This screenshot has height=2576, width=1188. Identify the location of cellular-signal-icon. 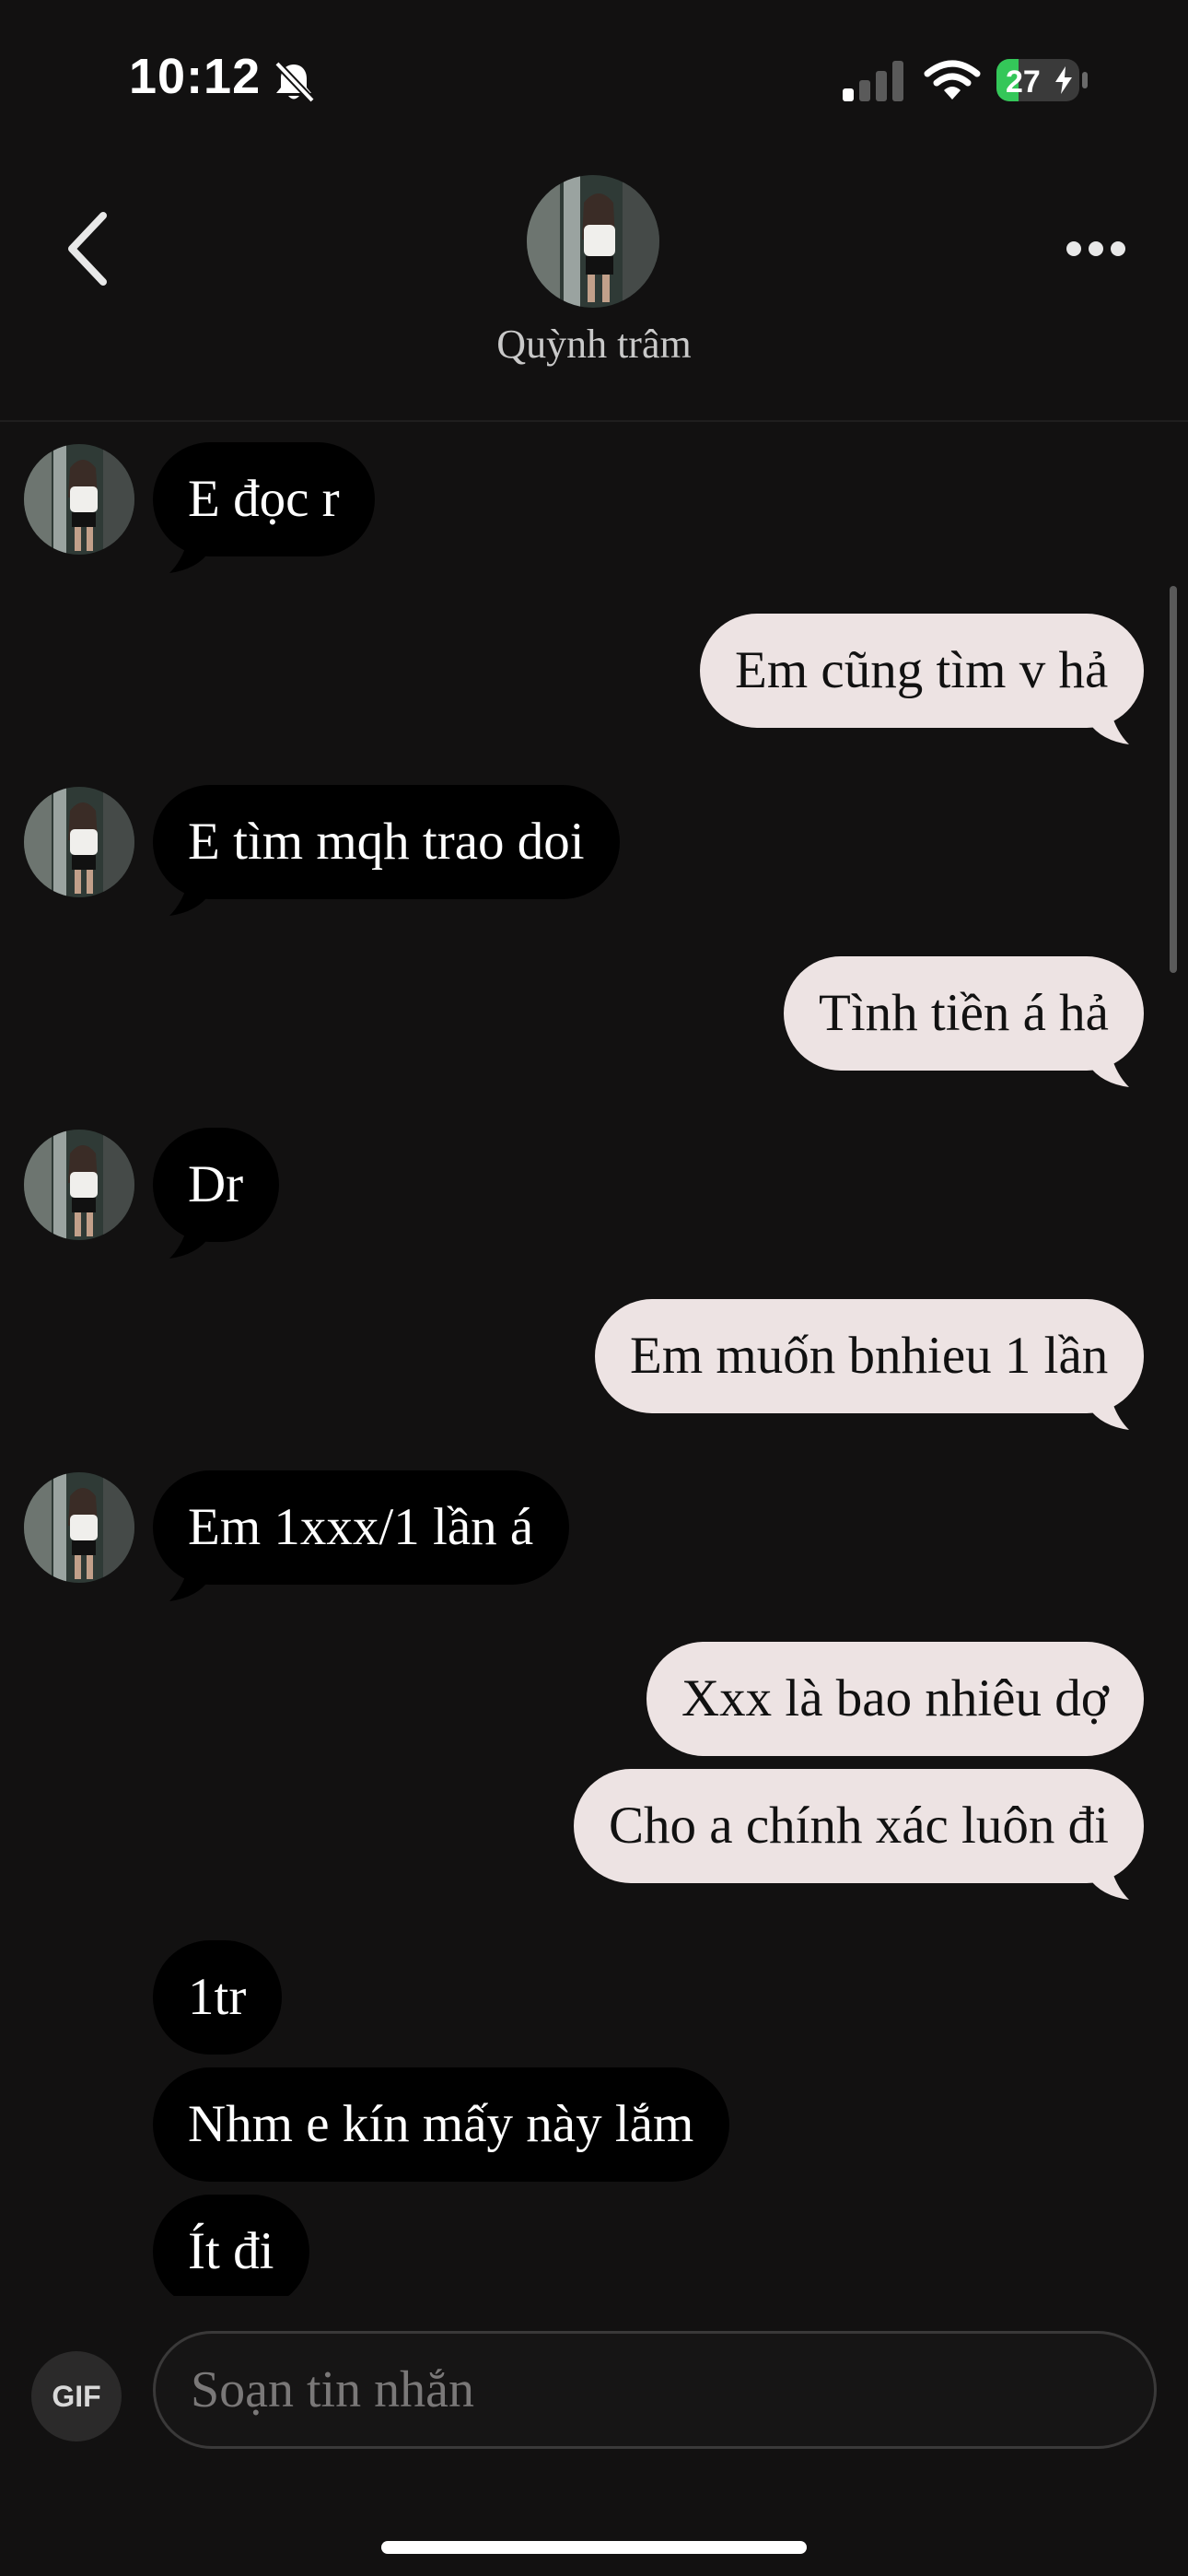
(873, 81).